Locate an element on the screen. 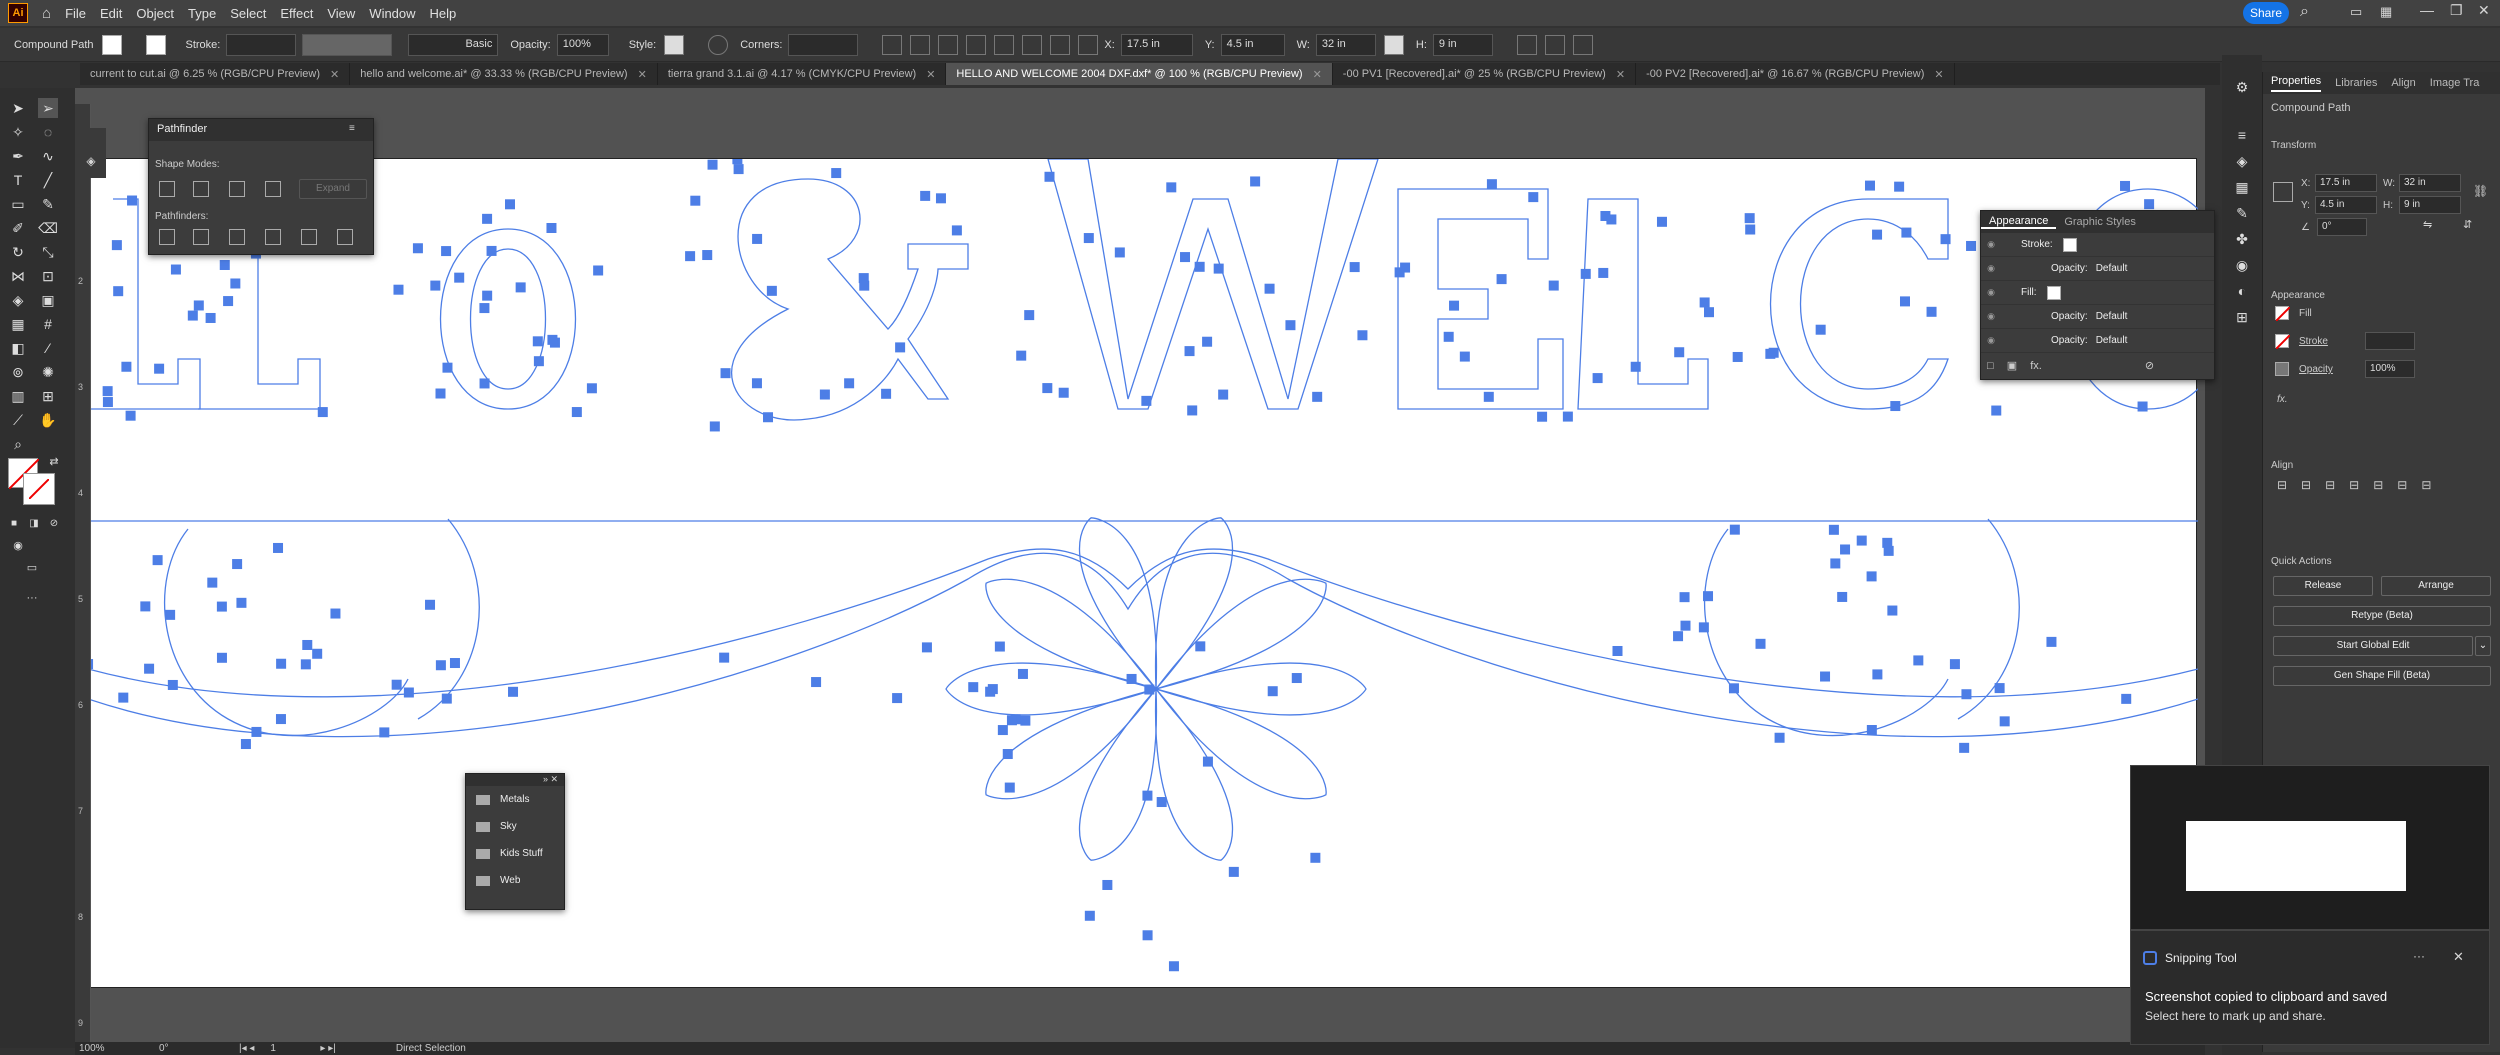 The height and width of the screenshot is (1055, 2500). gen-shape-fill-button: Gen Shape Fill (Beta) is located at coordinates (2382, 676).